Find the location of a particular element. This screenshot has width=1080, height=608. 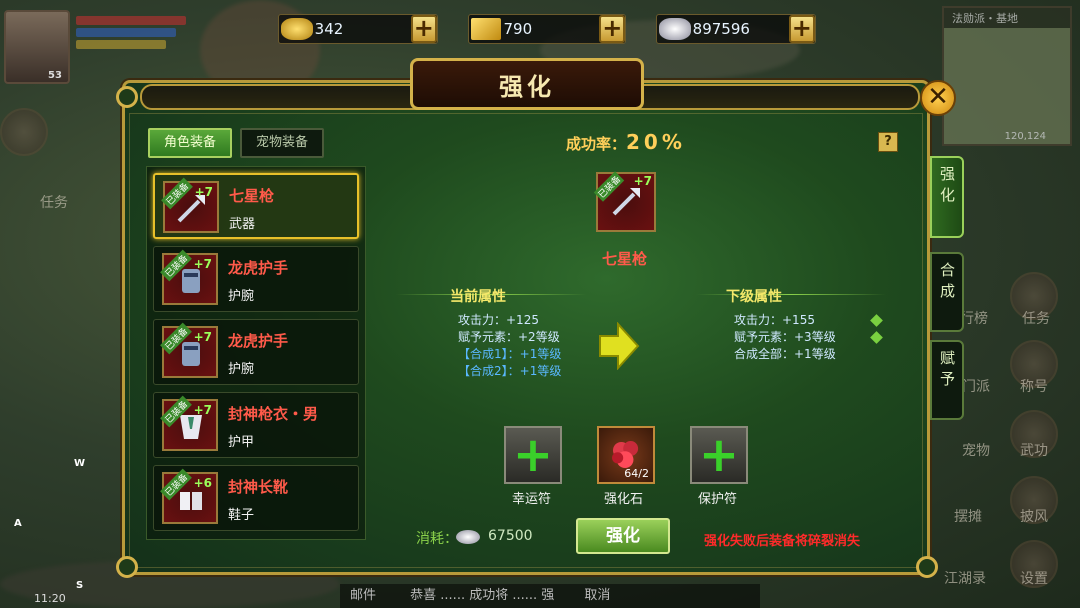

equipment-type: 护甲 is located at coordinates (241, 442).